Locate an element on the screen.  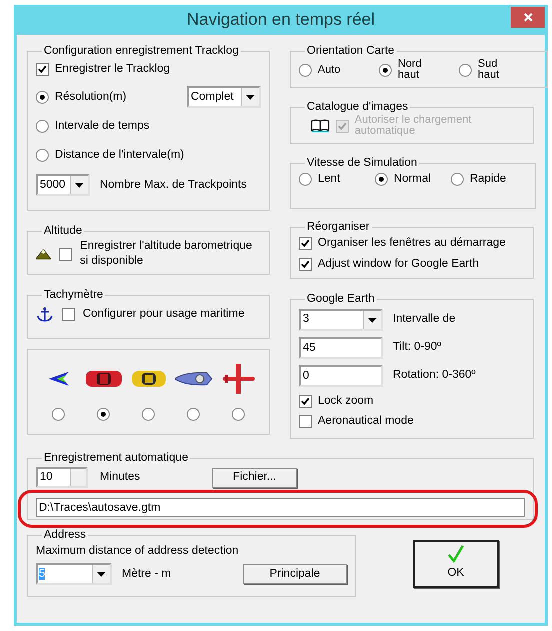
group-title: Orientation Carte is located at coordinates (351, 51).